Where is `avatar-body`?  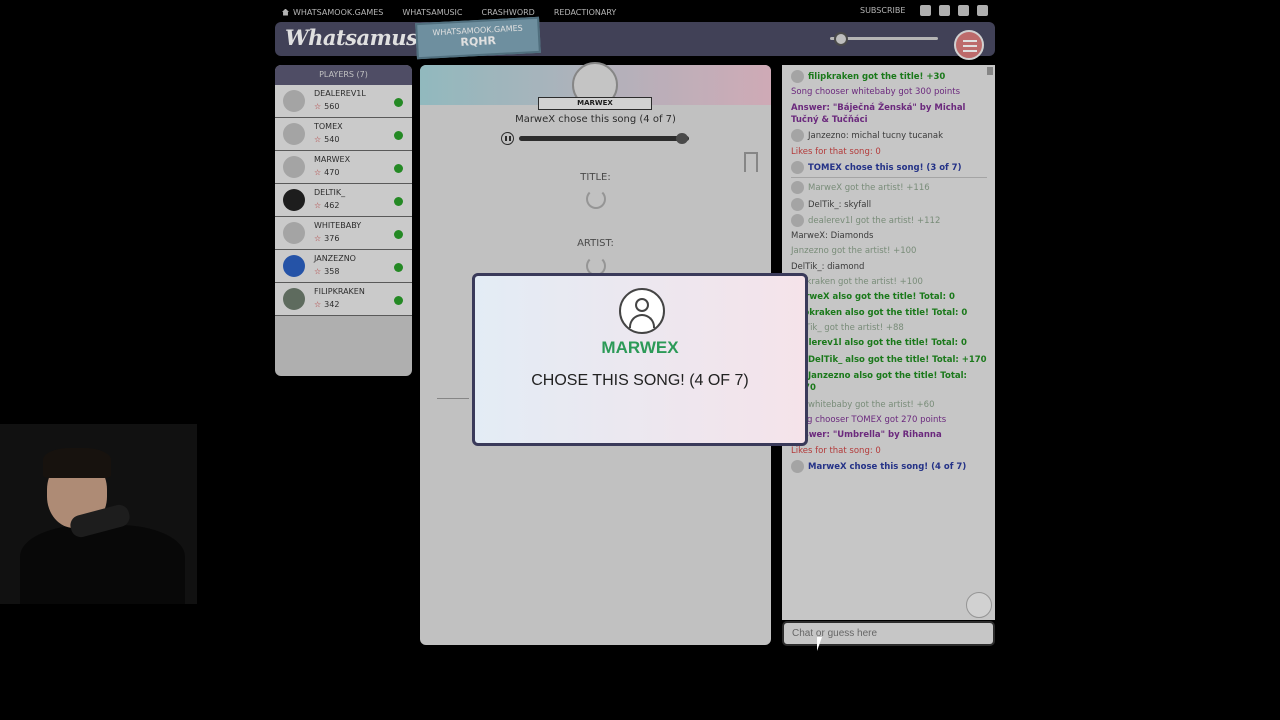
avatar-body is located at coordinates (642, 321).